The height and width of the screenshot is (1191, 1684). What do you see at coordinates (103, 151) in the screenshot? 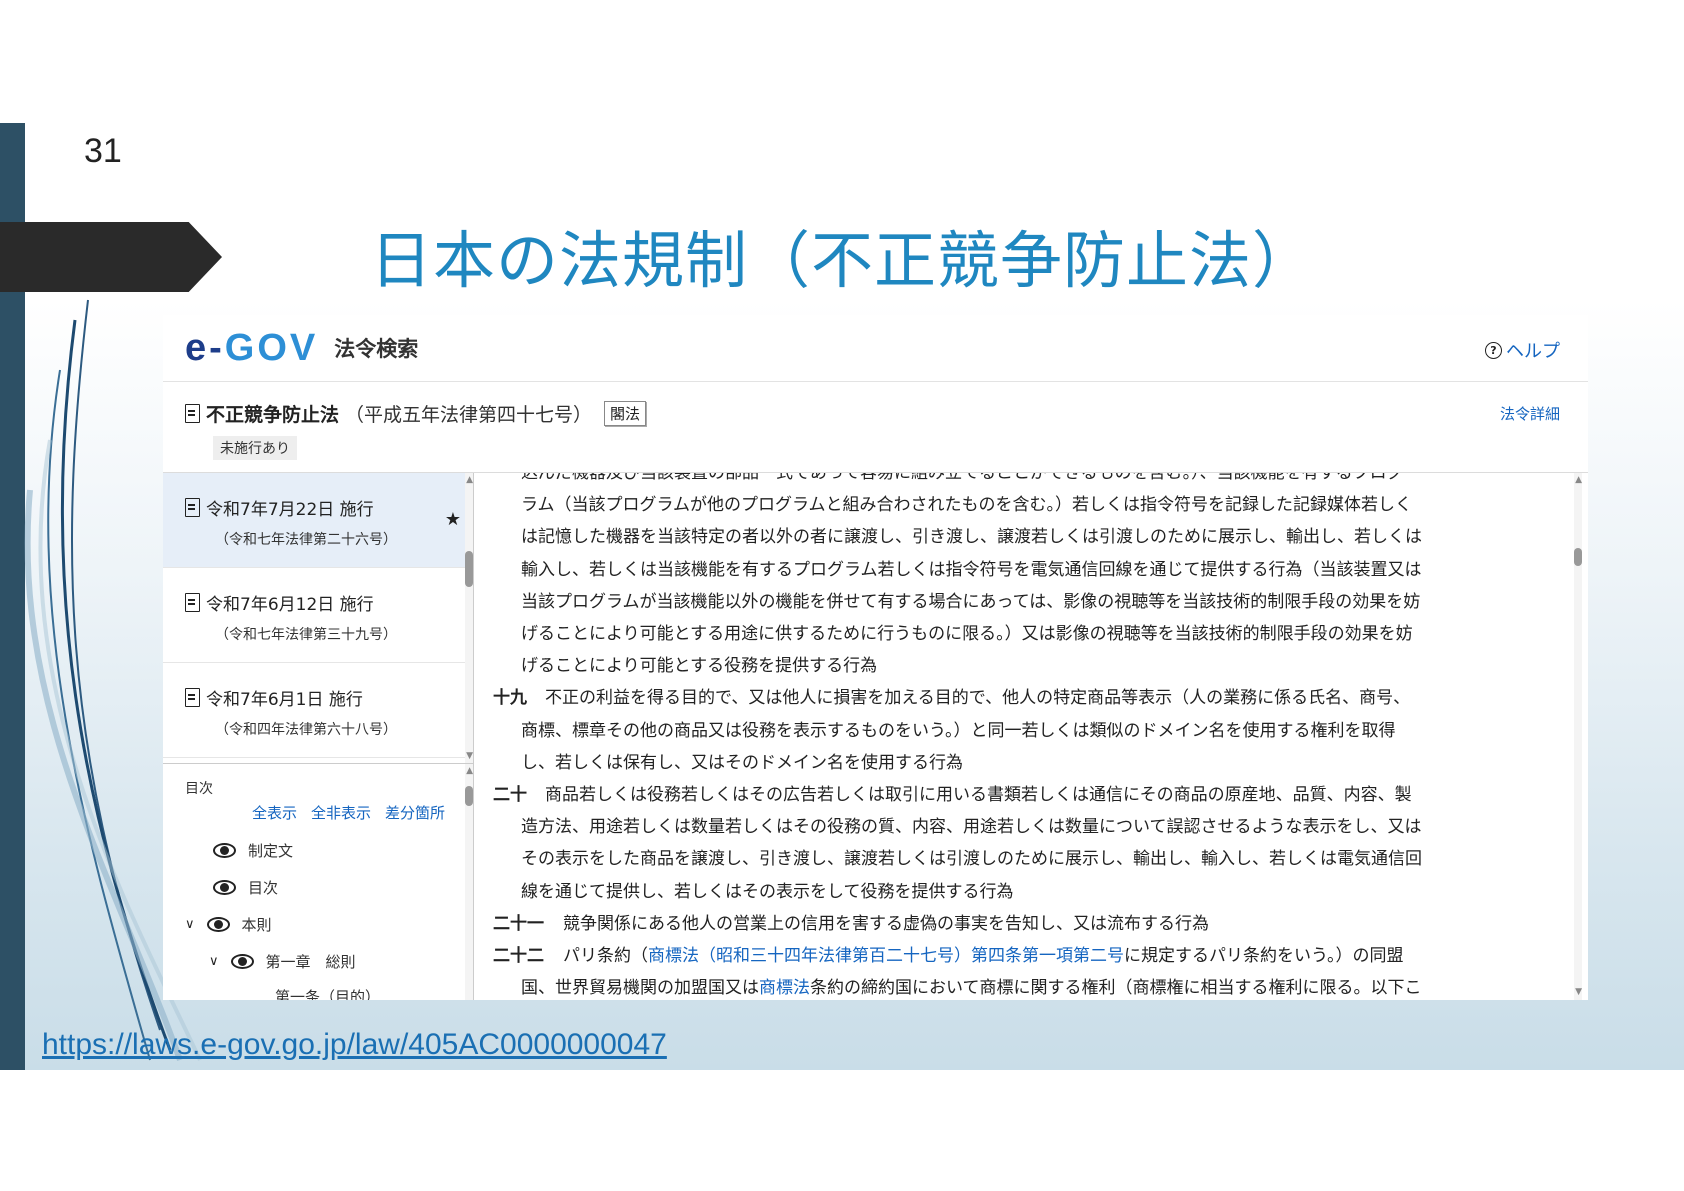
I see `slide-number: 31` at bounding box center [103, 151].